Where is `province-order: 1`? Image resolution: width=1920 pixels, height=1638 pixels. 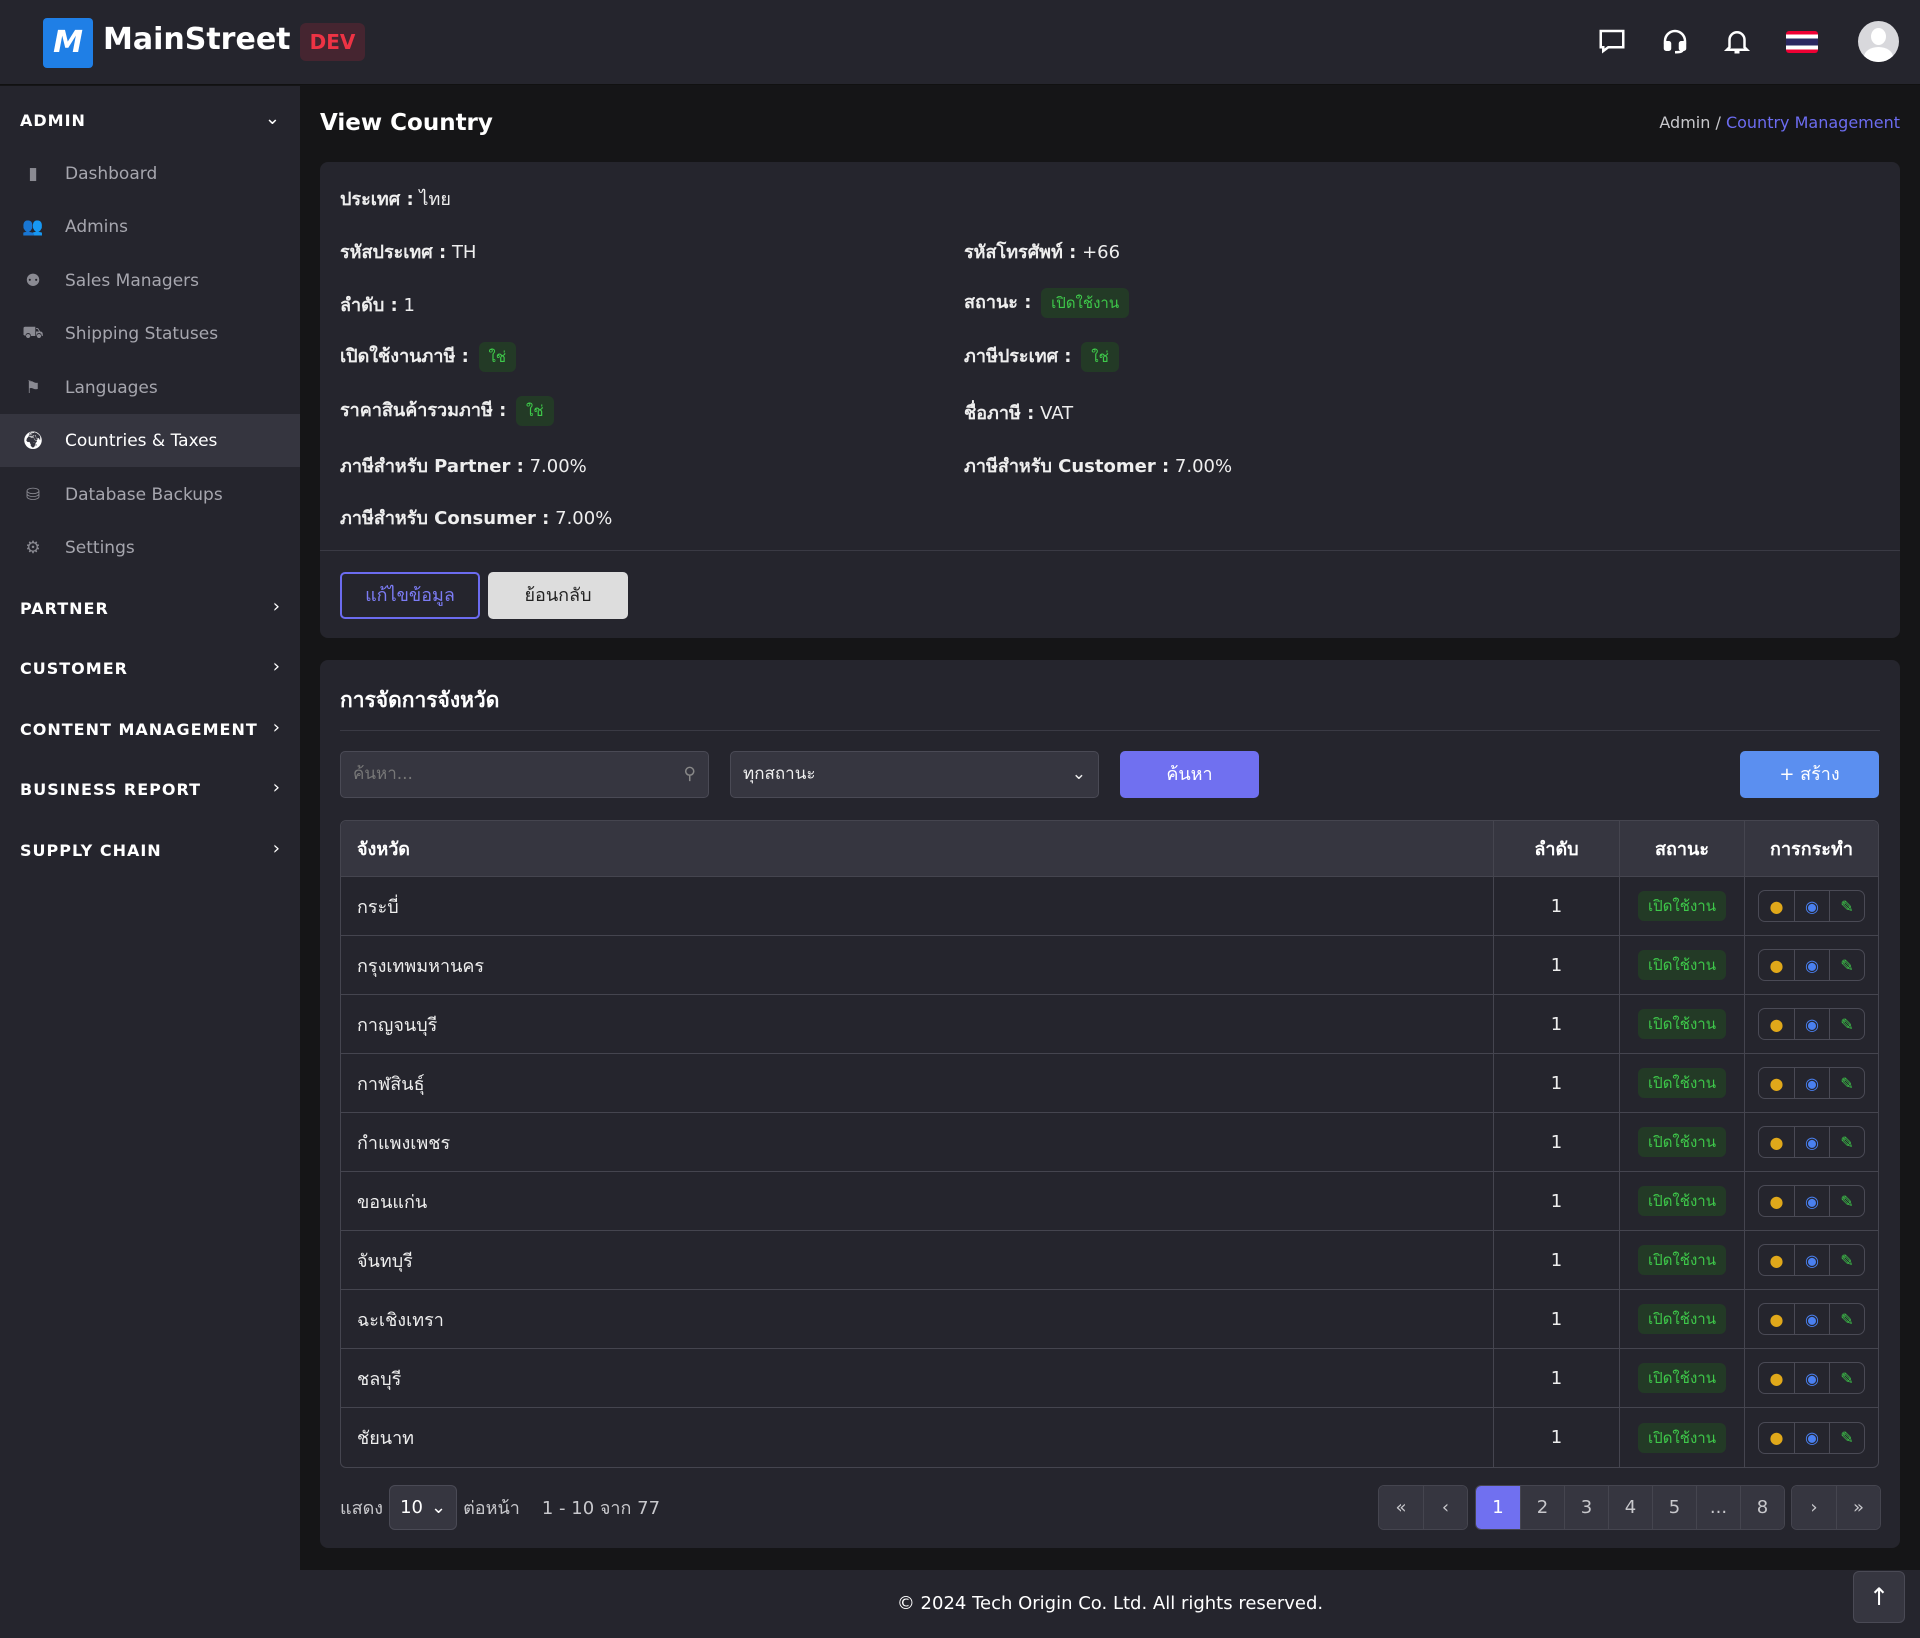
province-order: 1 is located at coordinates (1556, 1201).